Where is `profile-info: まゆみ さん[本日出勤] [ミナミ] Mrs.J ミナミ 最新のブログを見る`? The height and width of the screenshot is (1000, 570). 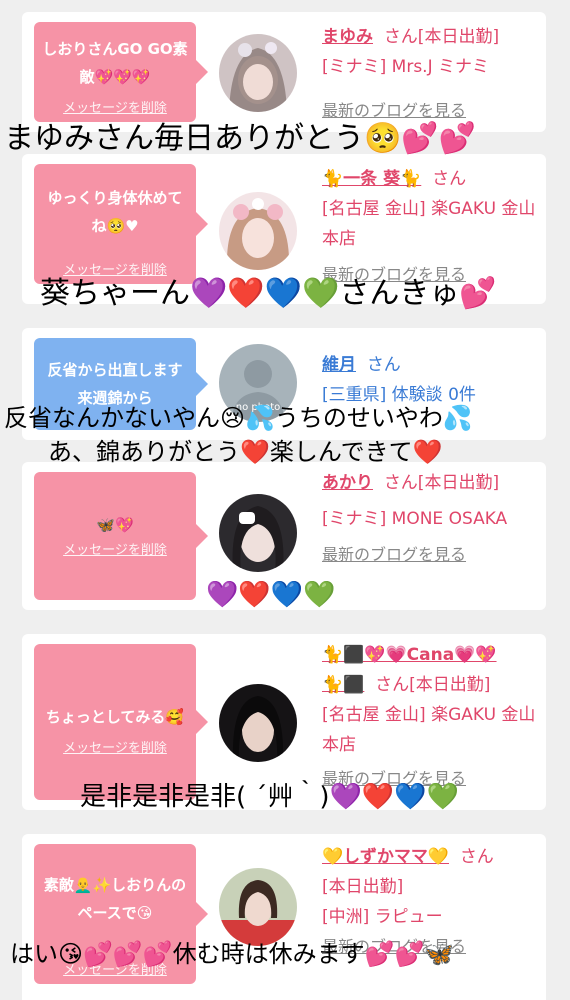
profile-info: まゆみ さん[本日出勤] [ミナミ] Mrs.J ミナミ 最新のブログを見る is located at coordinates (432, 74).